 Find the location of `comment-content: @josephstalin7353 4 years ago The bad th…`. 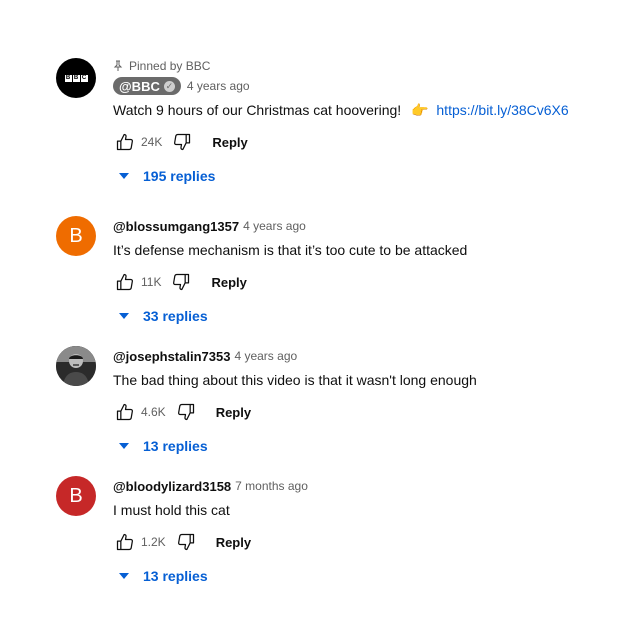

comment-content: @josephstalin7353 4 years ago The bad th… is located at coordinates (363, 401).